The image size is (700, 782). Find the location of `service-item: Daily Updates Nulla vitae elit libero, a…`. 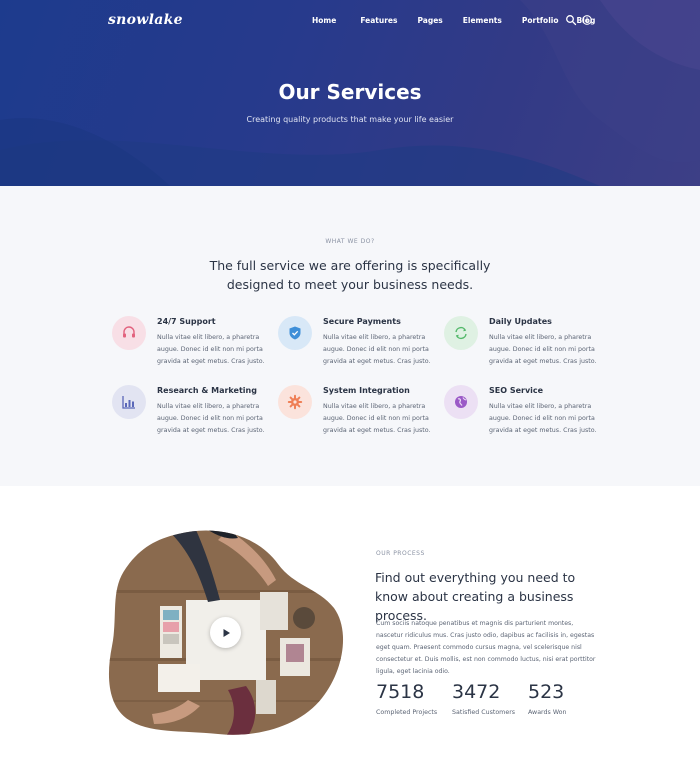

service-item: Daily Updates Nulla vitae elit libero, a… is located at coordinates (524, 346).